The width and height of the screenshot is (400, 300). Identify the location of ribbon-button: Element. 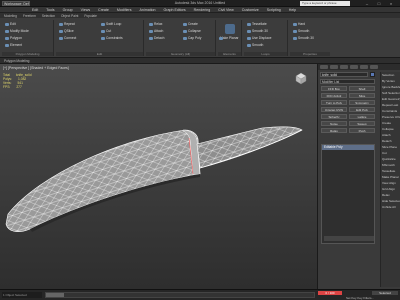
(13, 45).